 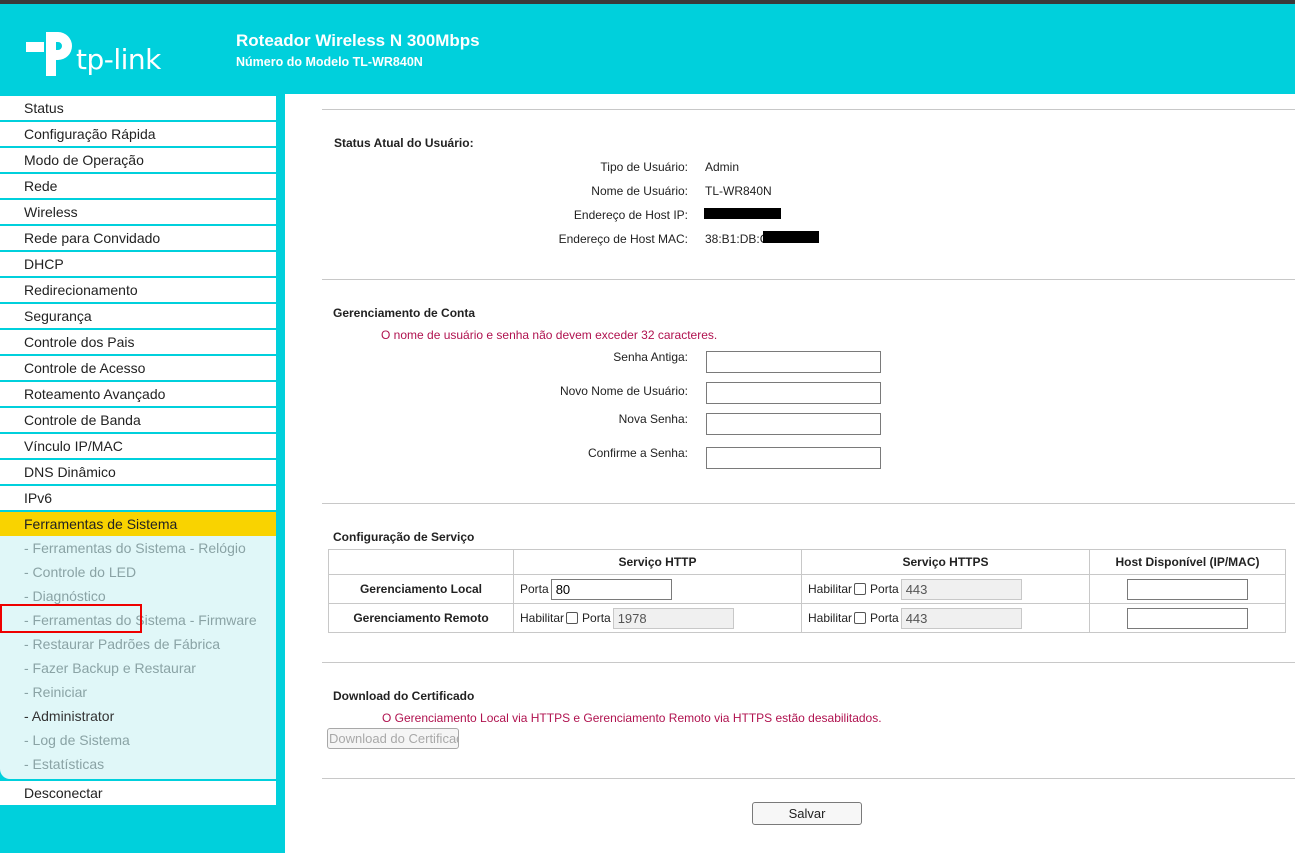 What do you see at coordinates (611, 589) in the screenshot?
I see `local-http-port-input` at bounding box center [611, 589].